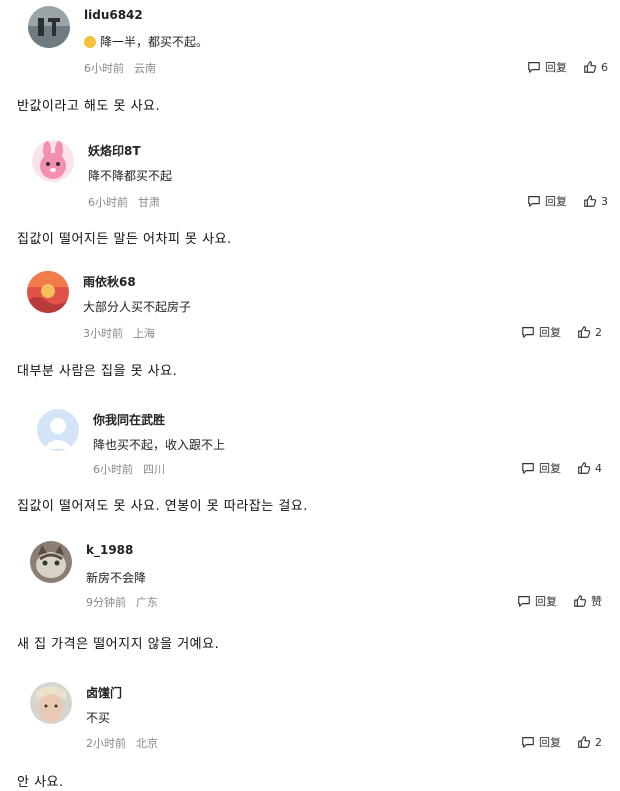 This screenshot has width=620, height=791. Describe the element at coordinates (103, 333) in the screenshot. I see `comment-time: 3小时前` at that location.